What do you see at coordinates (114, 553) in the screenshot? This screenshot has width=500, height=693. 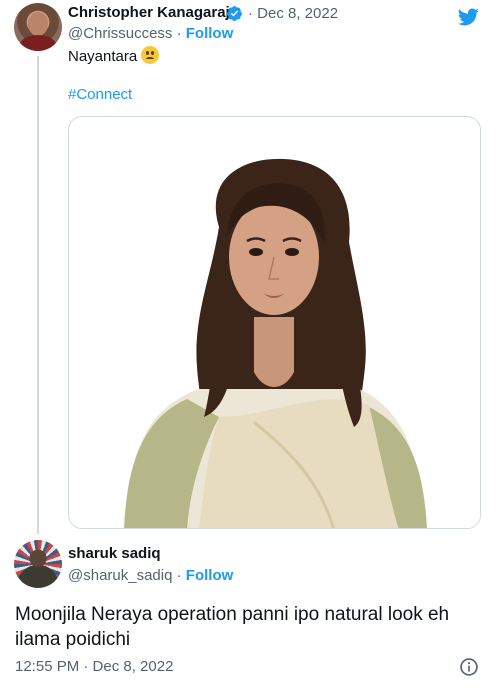 I see `reply-author-name: sharuk sadiq` at bounding box center [114, 553].